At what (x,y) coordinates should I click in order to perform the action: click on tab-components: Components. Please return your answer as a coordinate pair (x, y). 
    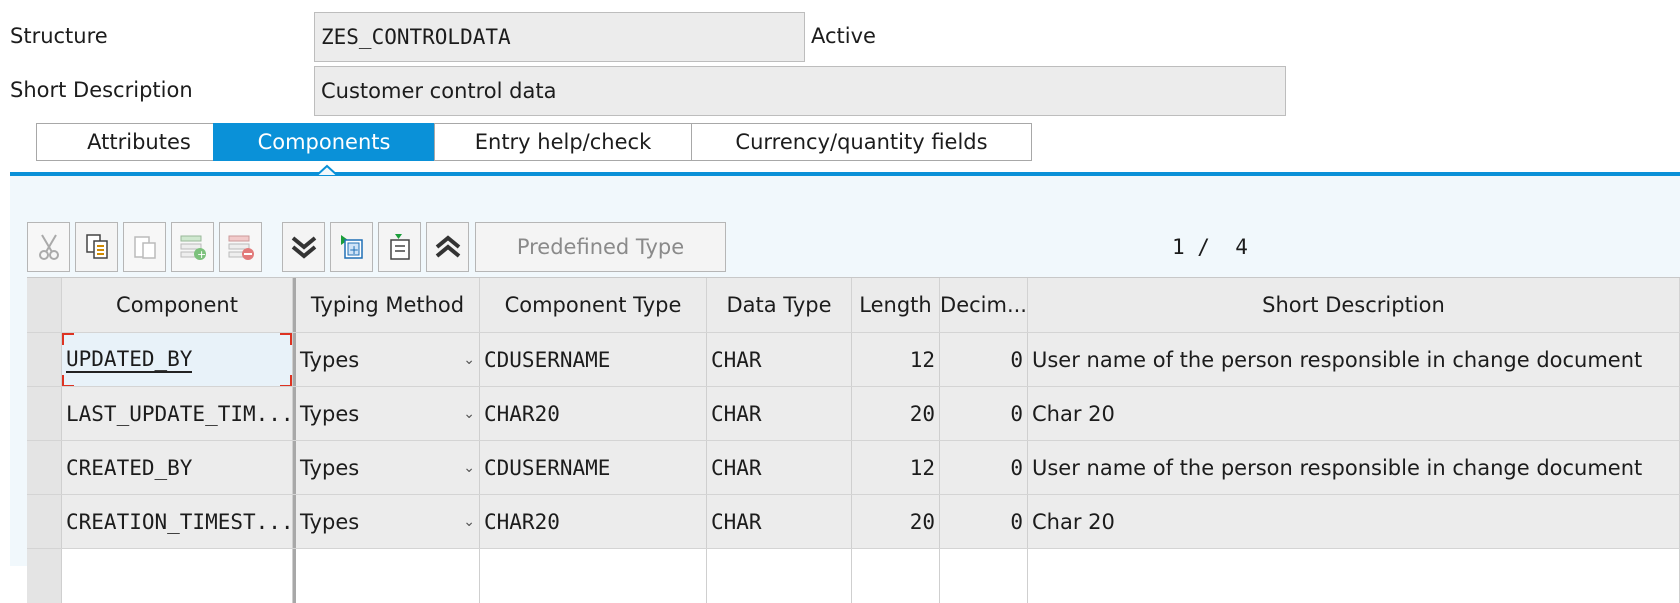
    Looking at the image, I should click on (324, 142).